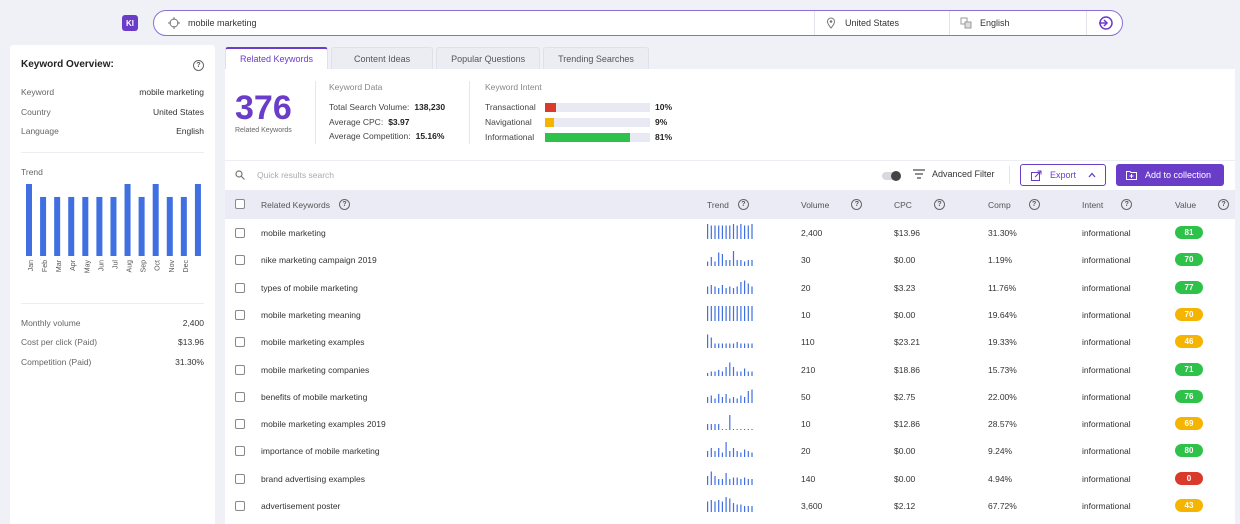 The height and width of the screenshot is (524, 1240). What do you see at coordinates (596, 58) in the screenshot?
I see `tab-trending-searches: Trending Searches` at bounding box center [596, 58].